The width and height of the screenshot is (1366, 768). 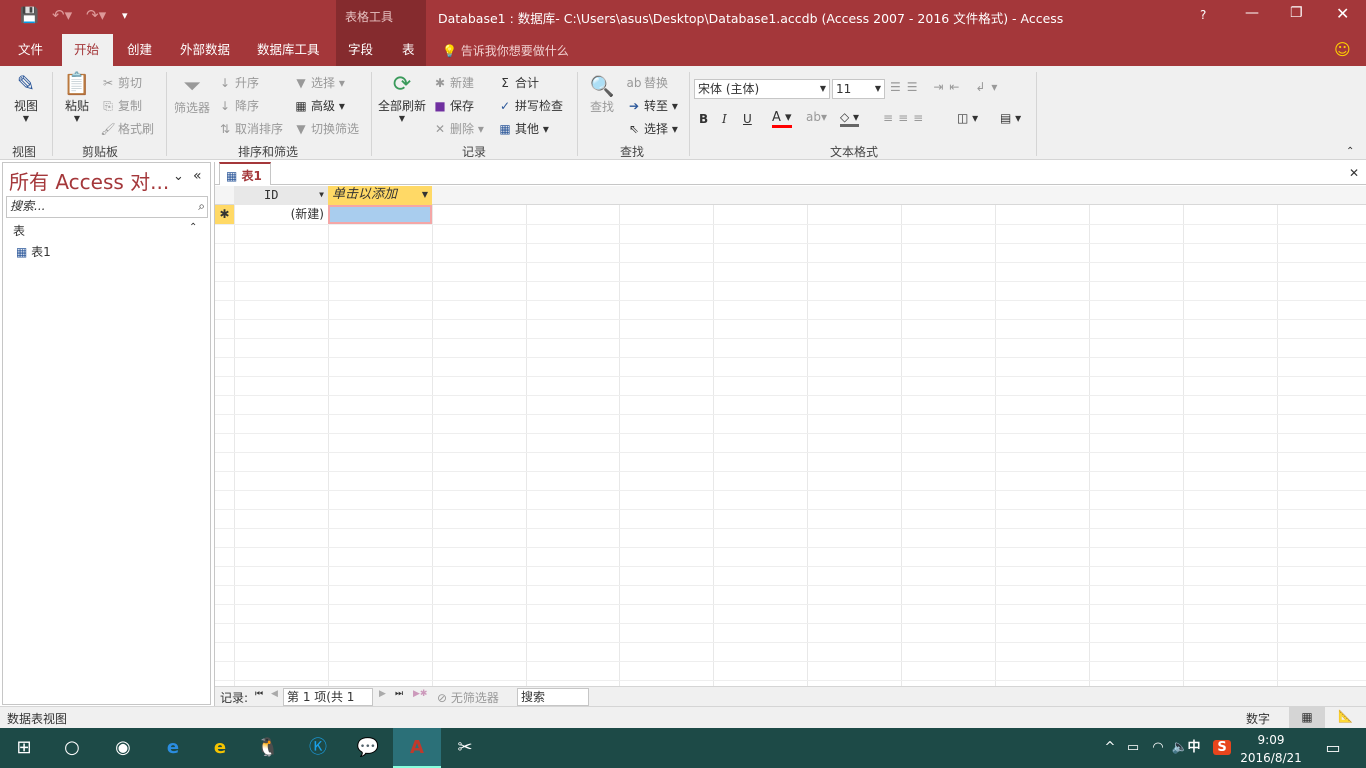 What do you see at coordinates (946, 87) in the screenshot?
I see `list-indent-buttons: ☰☰ ⇥⇤ ↲▾` at bounding box center [946, 87].